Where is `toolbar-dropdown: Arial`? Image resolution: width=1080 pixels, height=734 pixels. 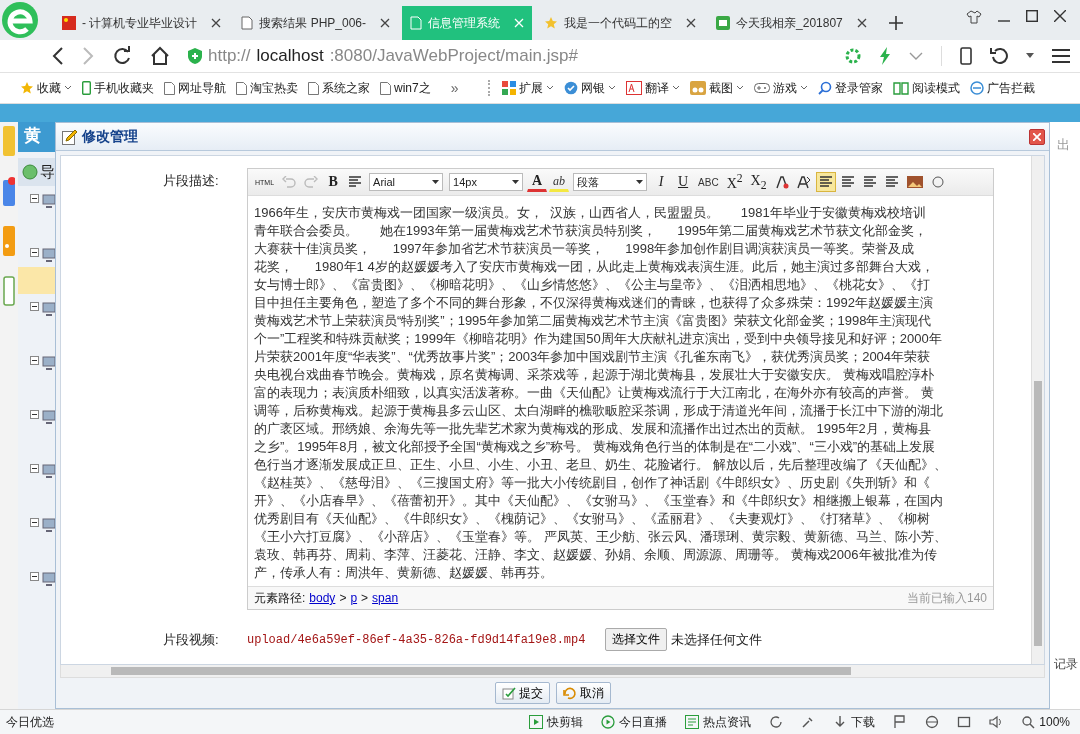
toolbar-dropdown: Arial is located at coordinates (406, 182).